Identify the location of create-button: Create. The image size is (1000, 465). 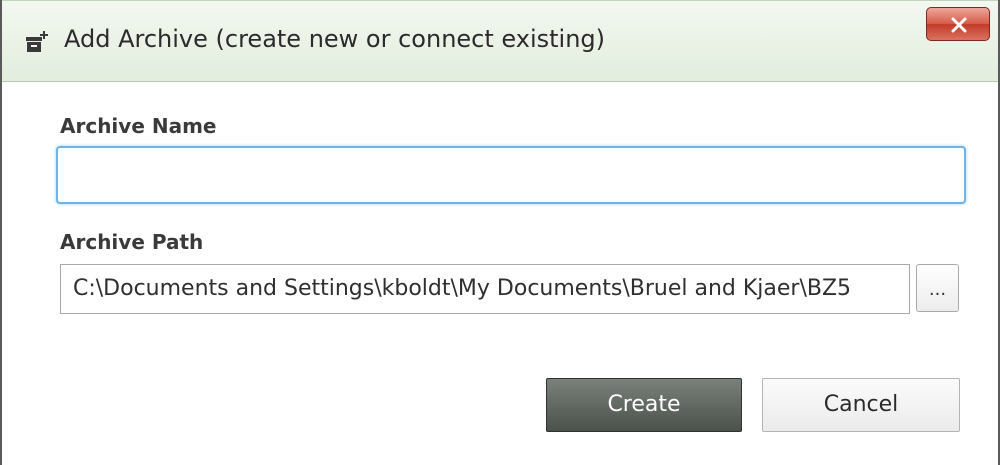
(644, 405).